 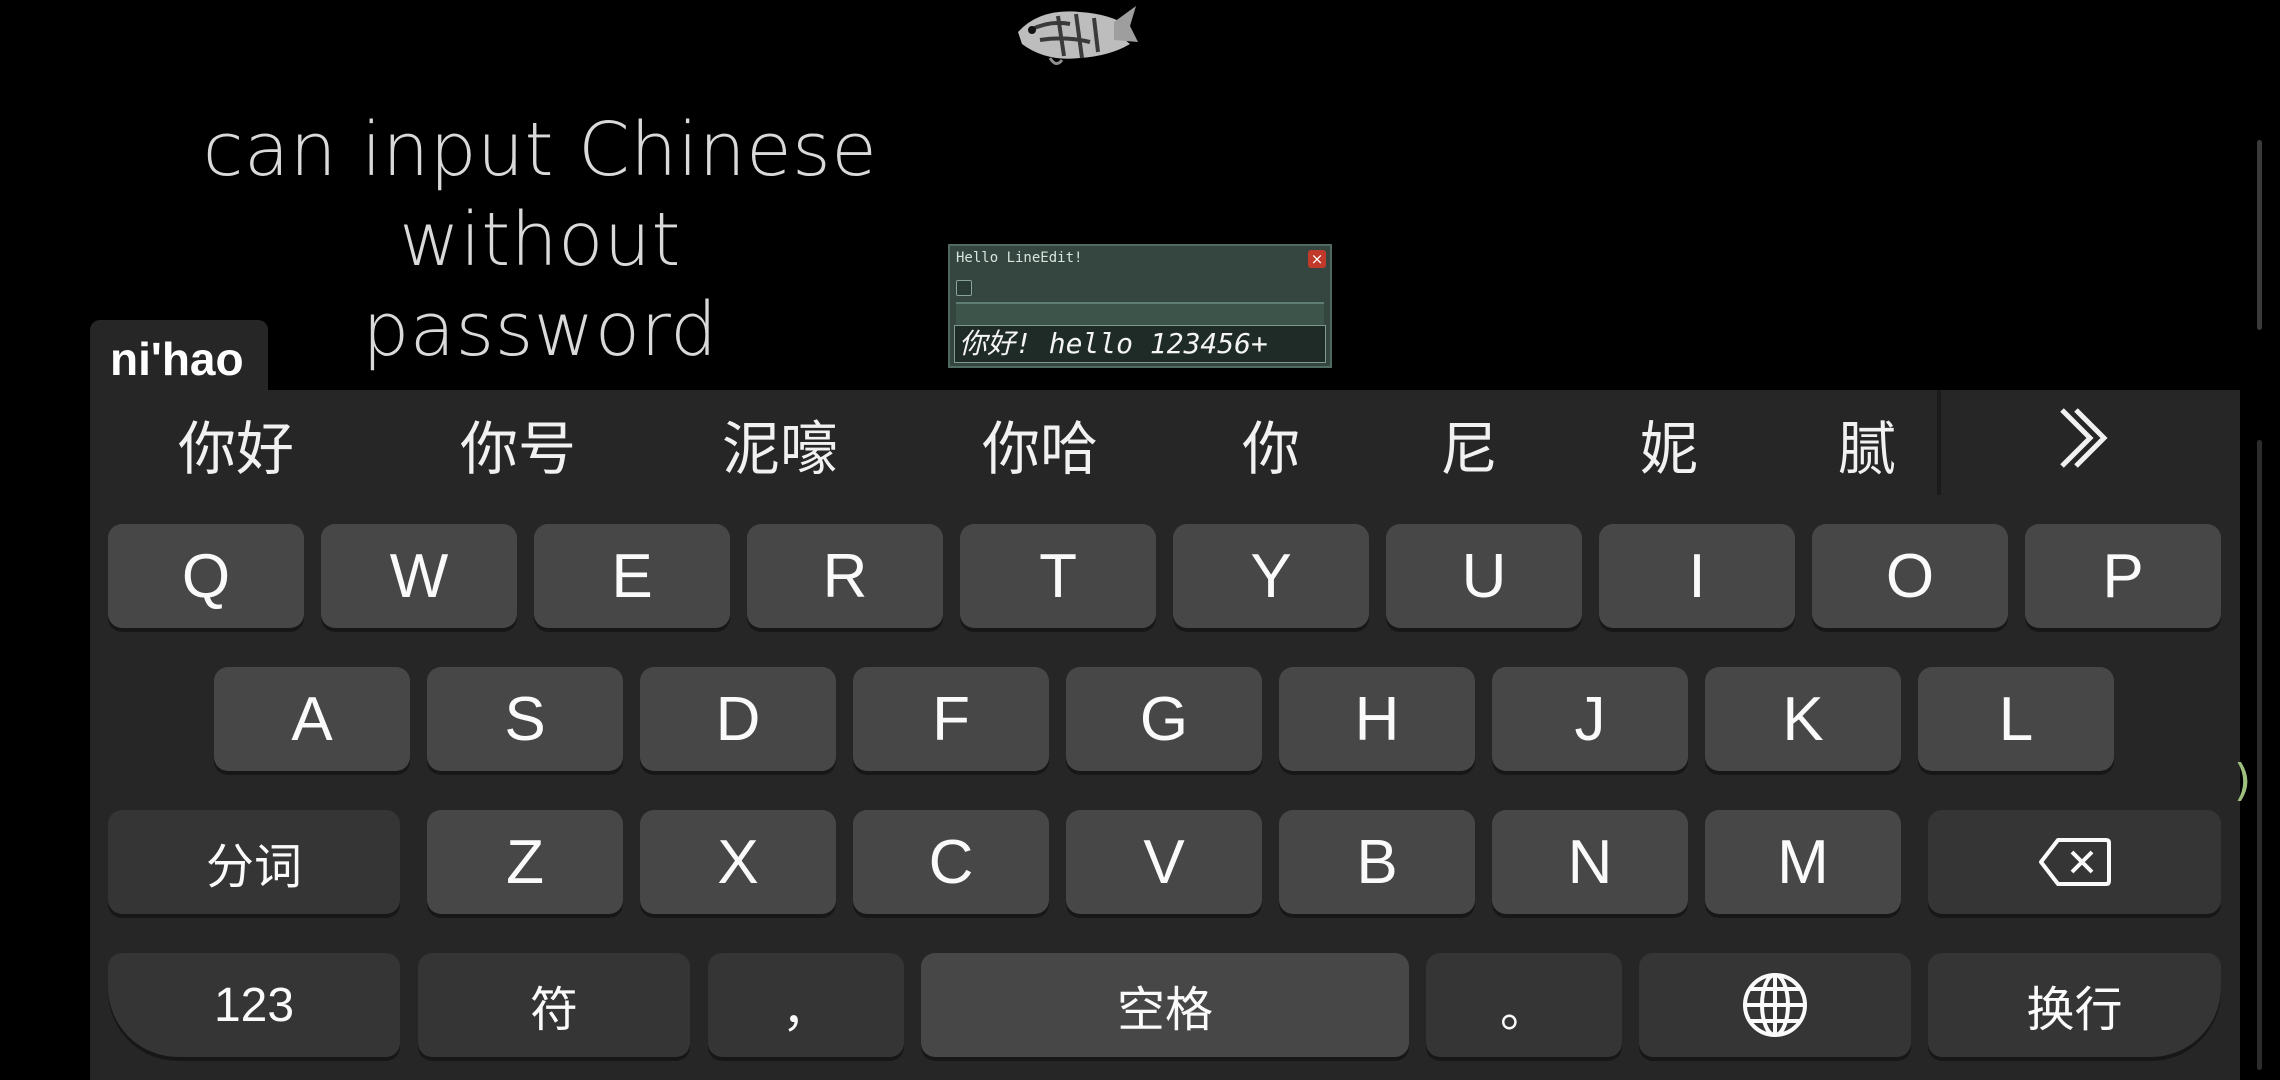 What do you see at coordinates (2259, 755) in the screenshot?
I see `scrollbar-bottom` at bounding box center [2259, 755].